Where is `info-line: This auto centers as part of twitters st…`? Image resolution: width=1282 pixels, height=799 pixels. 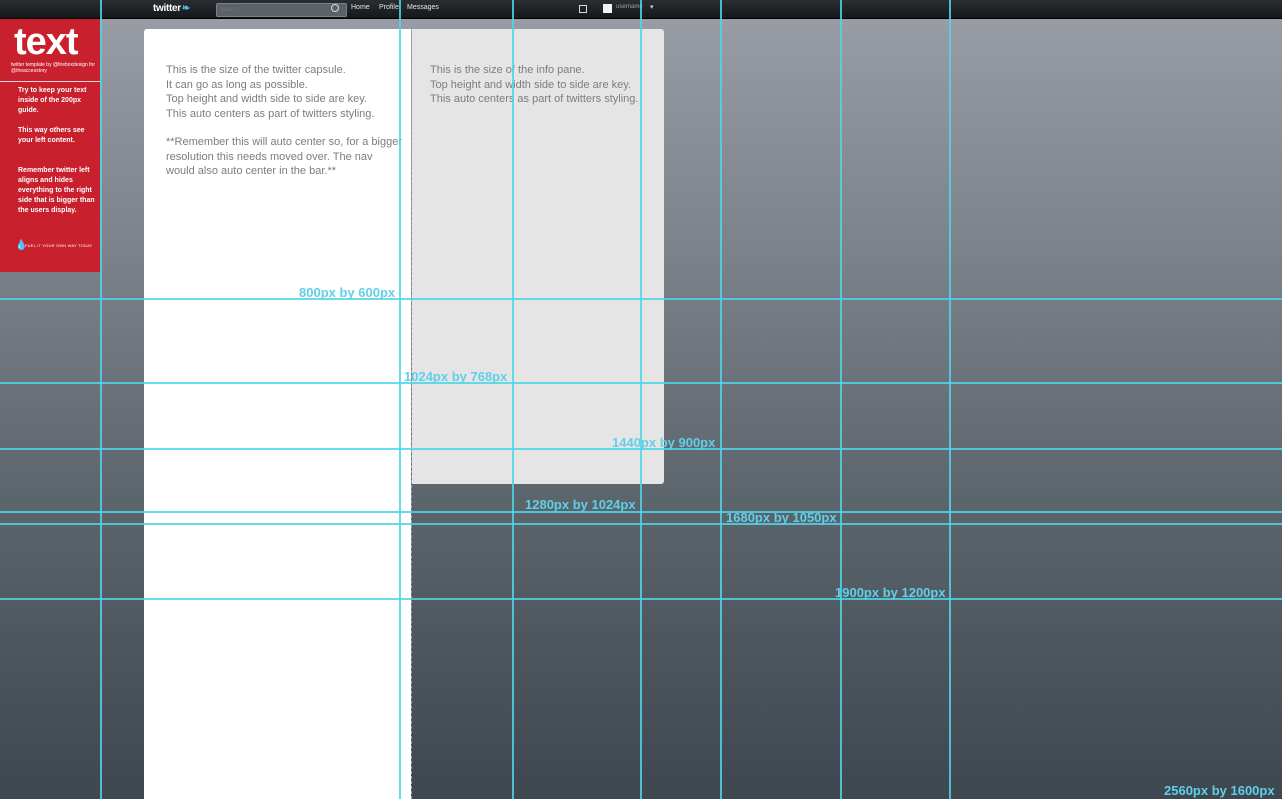
info-line: This auto centers as part of twitters st… is located at coordinates (534, 99).